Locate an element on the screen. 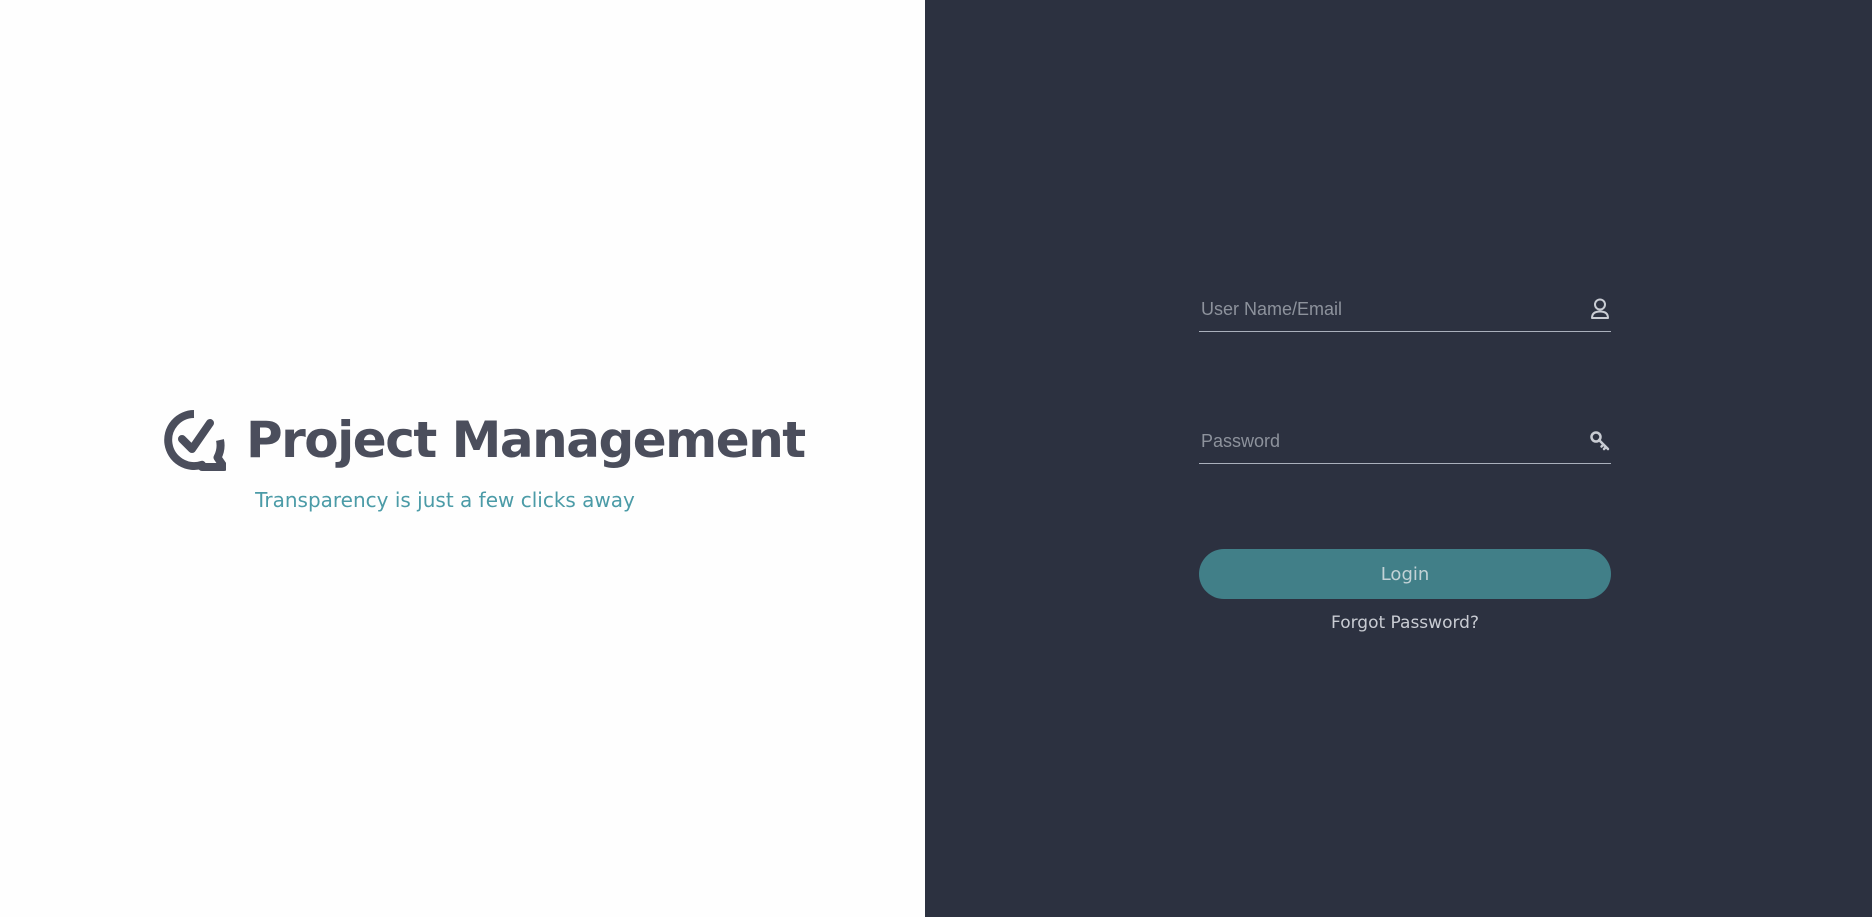  username-field is located at coordinates (1405, 310).